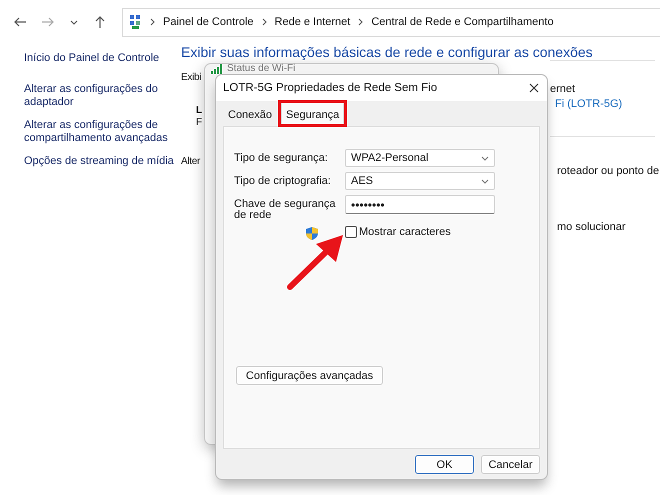 This screenshot has height=495, width=660. Describe the element at coordinates (444, 464) in the screenshot. I see `dialog-button: OK` at that location.